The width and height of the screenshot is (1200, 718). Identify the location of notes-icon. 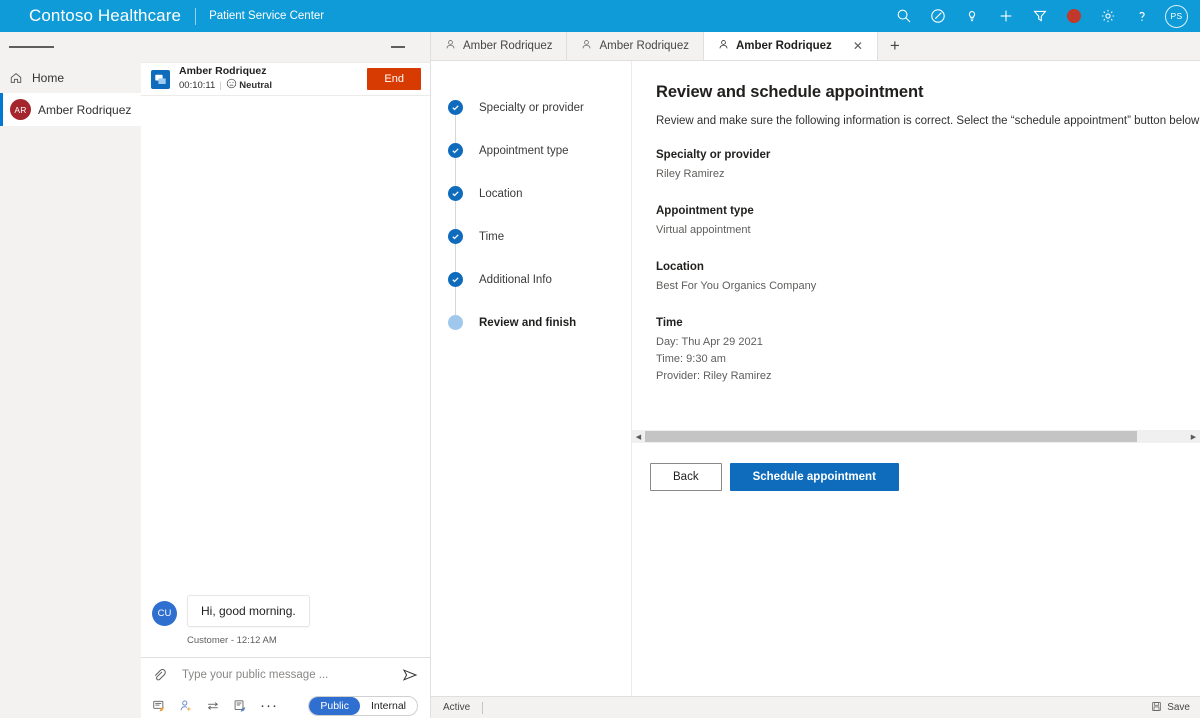
(240, 706).